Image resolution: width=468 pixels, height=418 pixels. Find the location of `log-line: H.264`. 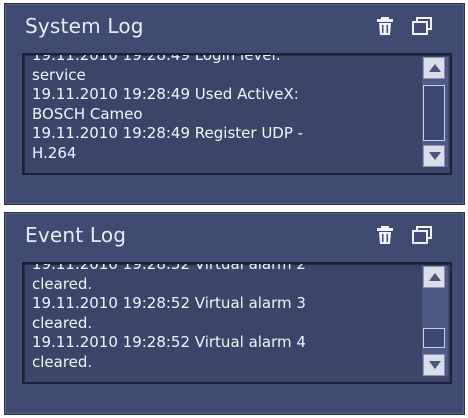

log-line: H.264 is located at coordinates (54, 152).